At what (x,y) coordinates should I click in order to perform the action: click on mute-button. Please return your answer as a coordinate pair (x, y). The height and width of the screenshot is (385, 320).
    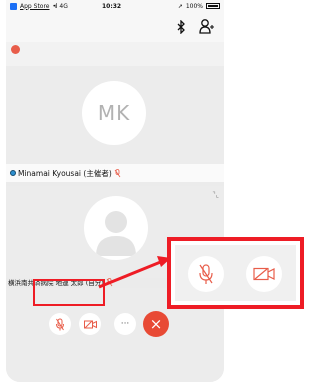
    Looking at the image, I should click on (60, 324).